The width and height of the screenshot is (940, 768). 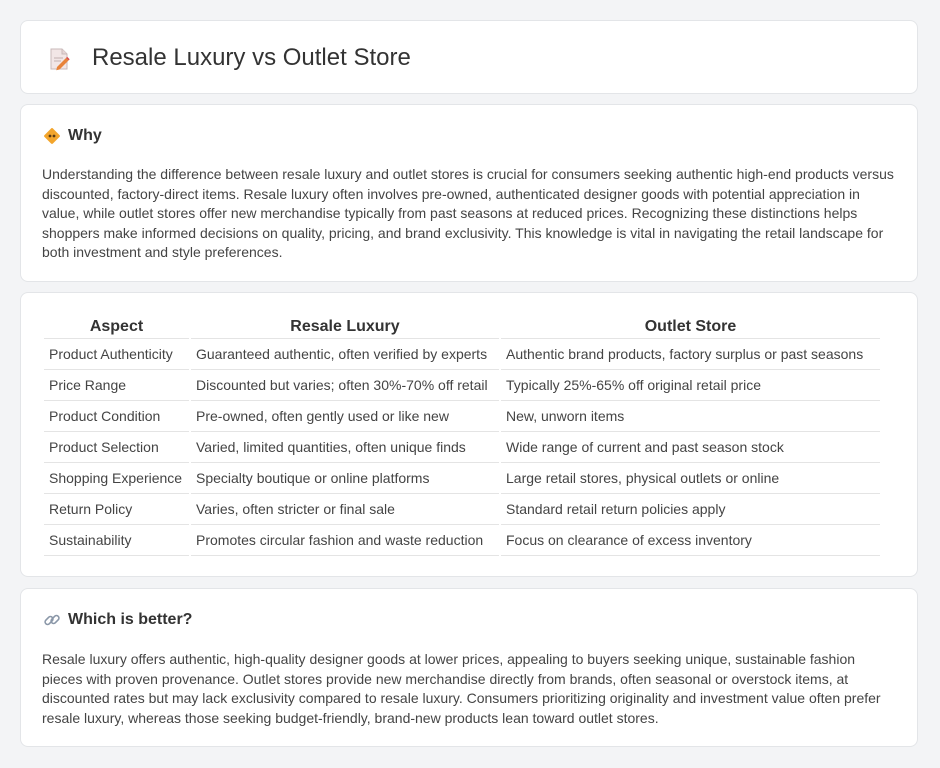 I want to click on aspect-cell: Product Selection, so click(x=116, y=447).